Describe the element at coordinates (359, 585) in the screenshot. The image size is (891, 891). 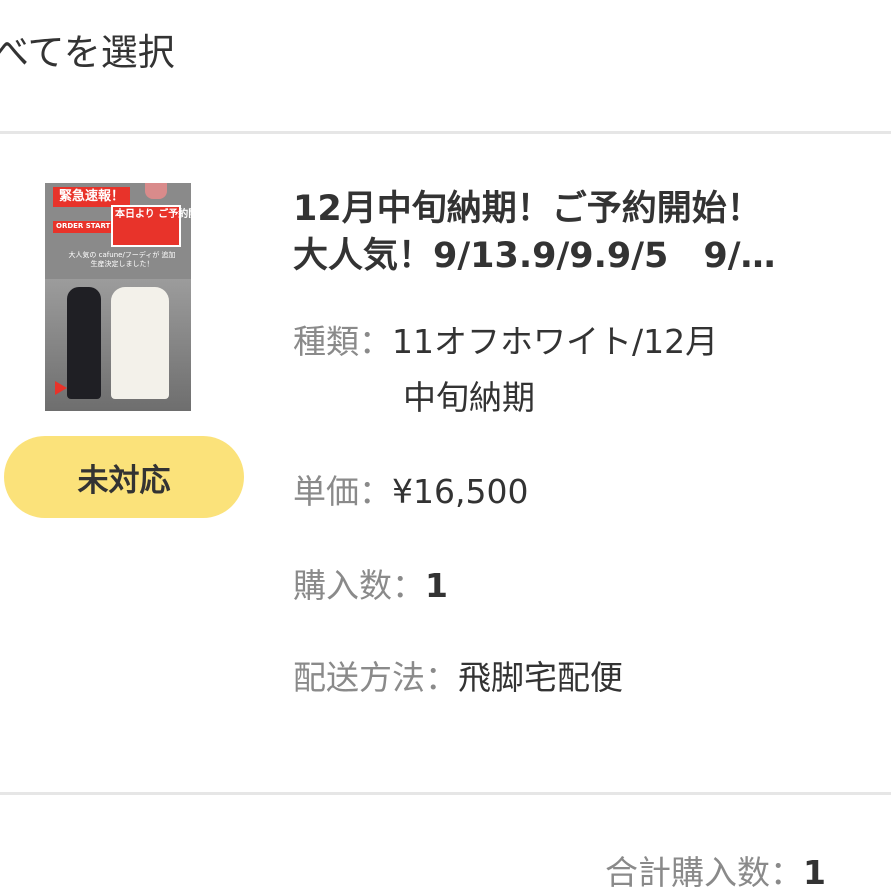
I see `quantity-label: 購入数：` at that location.